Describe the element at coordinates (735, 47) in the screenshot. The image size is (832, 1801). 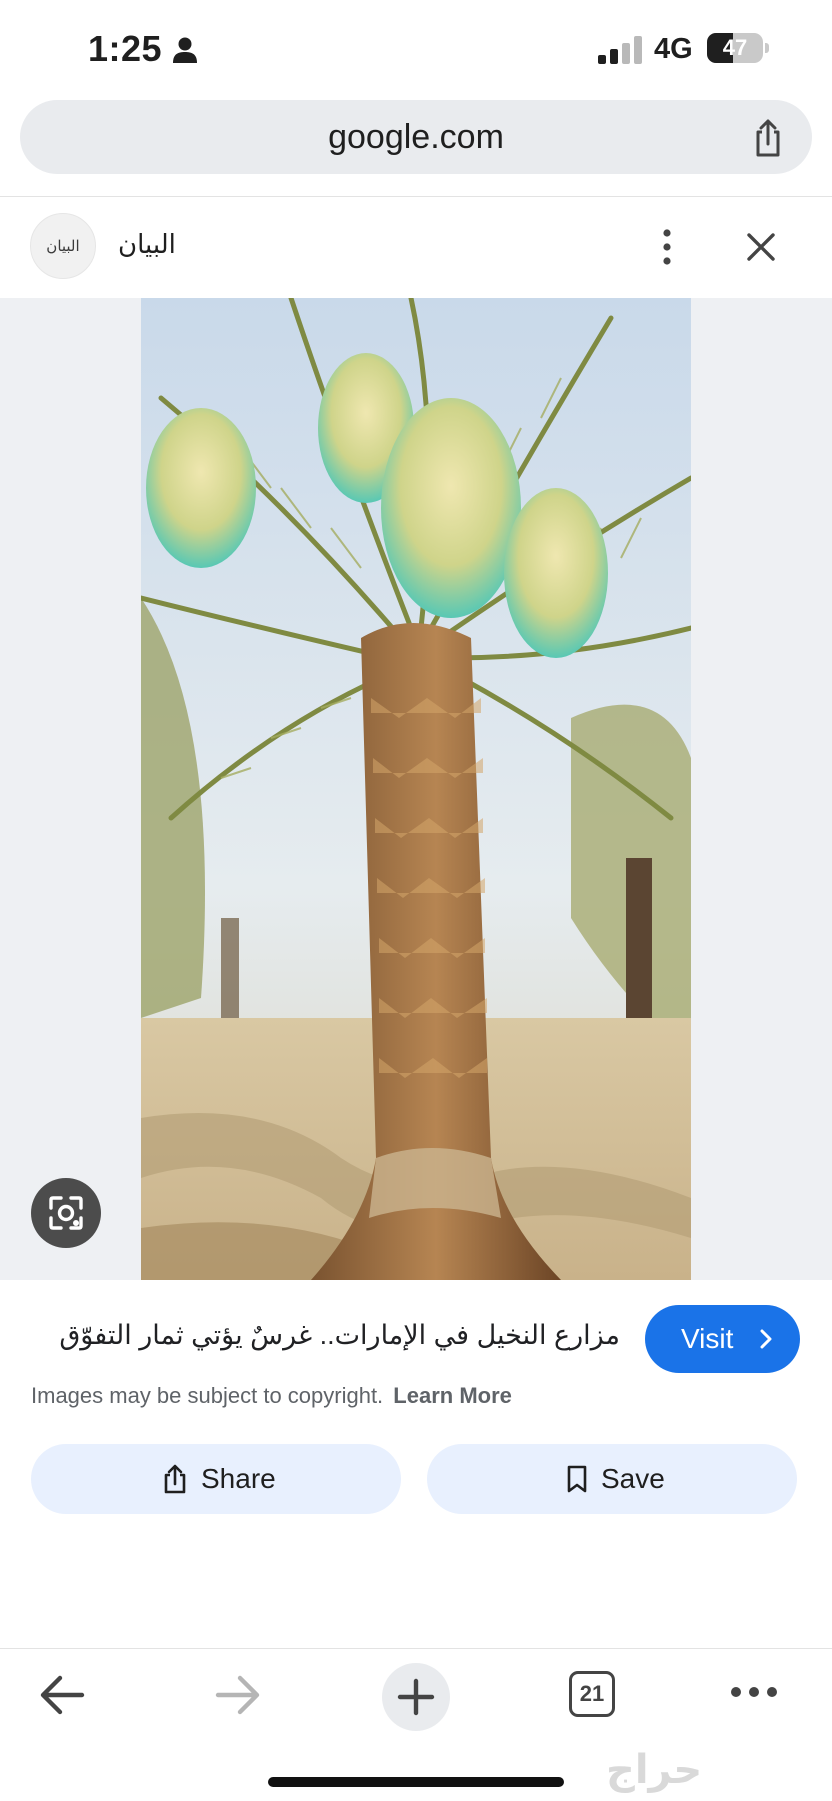
I see `battery-percent: 47` at that location.